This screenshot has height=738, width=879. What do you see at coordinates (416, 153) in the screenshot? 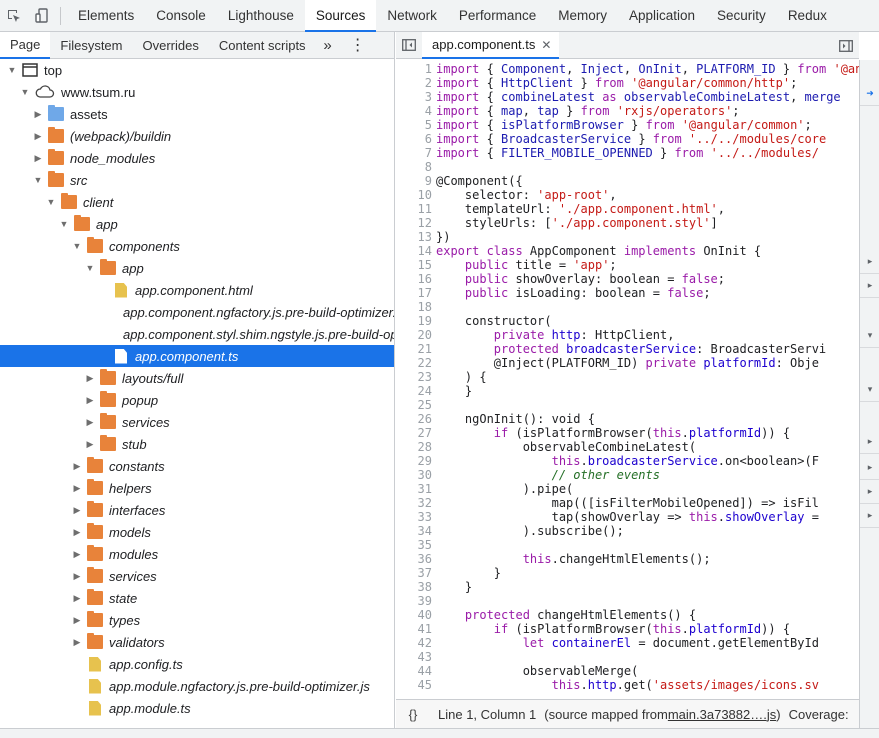
I see `line-number: 7` at bounding box center [416, 153].